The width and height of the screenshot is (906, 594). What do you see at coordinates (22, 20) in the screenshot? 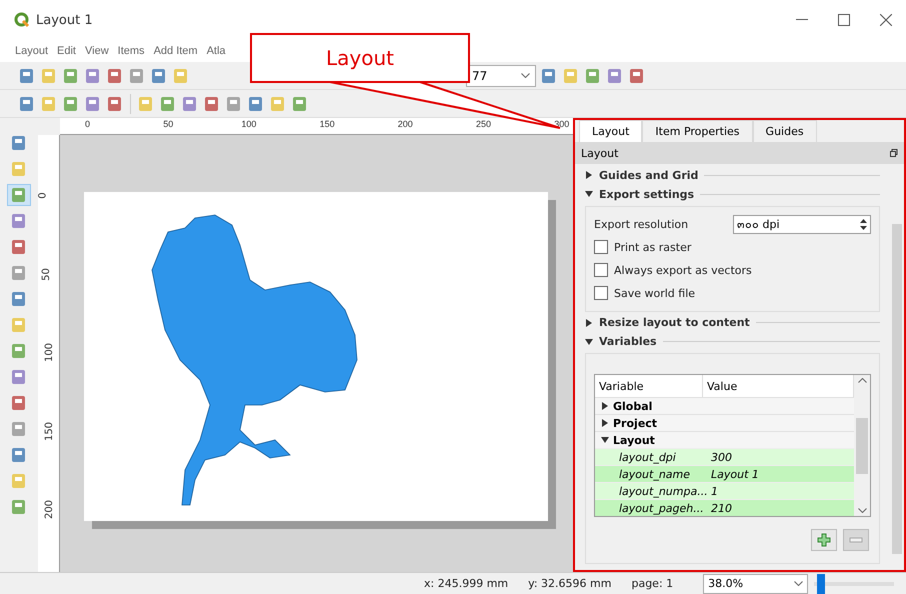
I see `app-logo-icon` at bounding box center [22, 20].